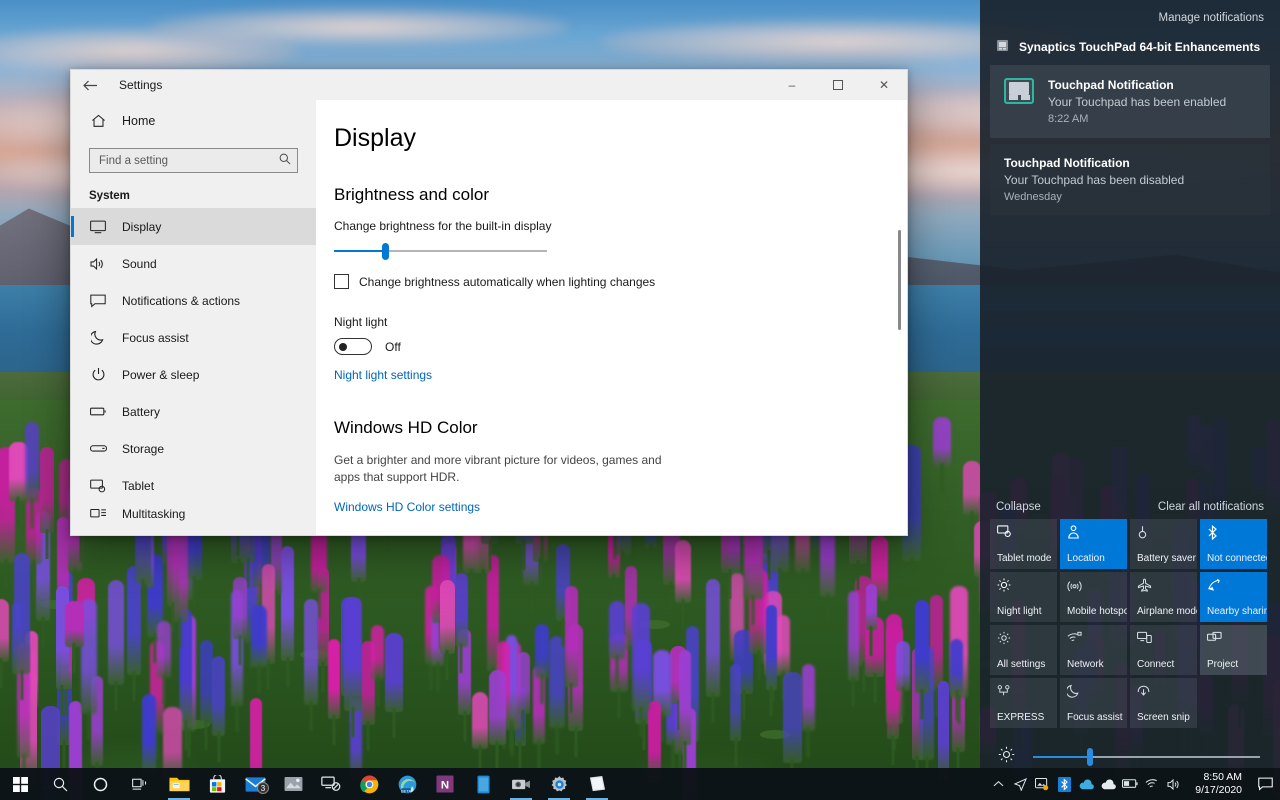 This screenshot has height=800, width=1280. I want to click on close-button: ✕, so click(884, 85).